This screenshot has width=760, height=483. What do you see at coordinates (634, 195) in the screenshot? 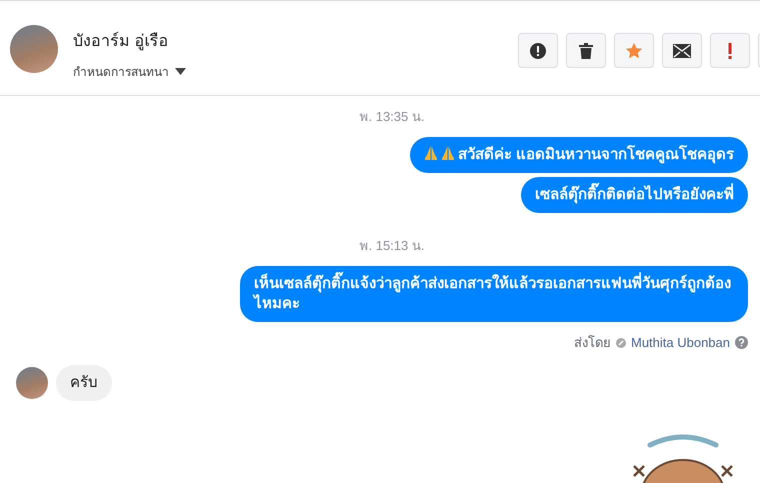
I see `message-bubble: เซลล์ตุ๊กติ๊กติดต่อไปหรือยังคะพี่` at bounding box center [634, 195].